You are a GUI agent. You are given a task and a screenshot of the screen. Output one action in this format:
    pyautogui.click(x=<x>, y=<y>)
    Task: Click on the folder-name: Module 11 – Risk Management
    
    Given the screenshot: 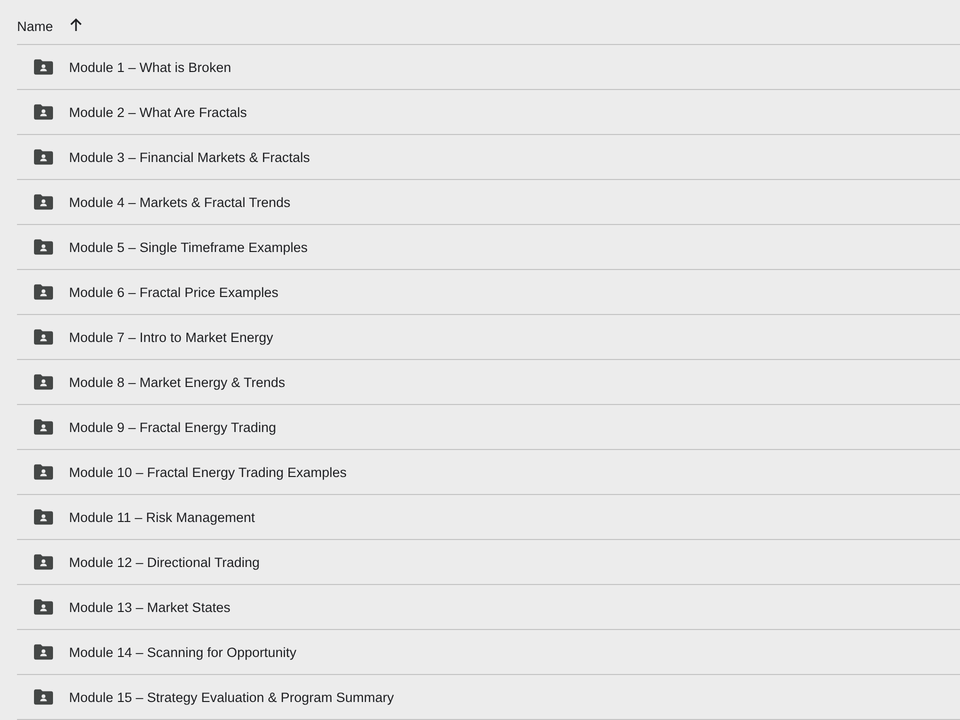 What is the action you would take?
    pyautogui.click(x=162, y=517)
    